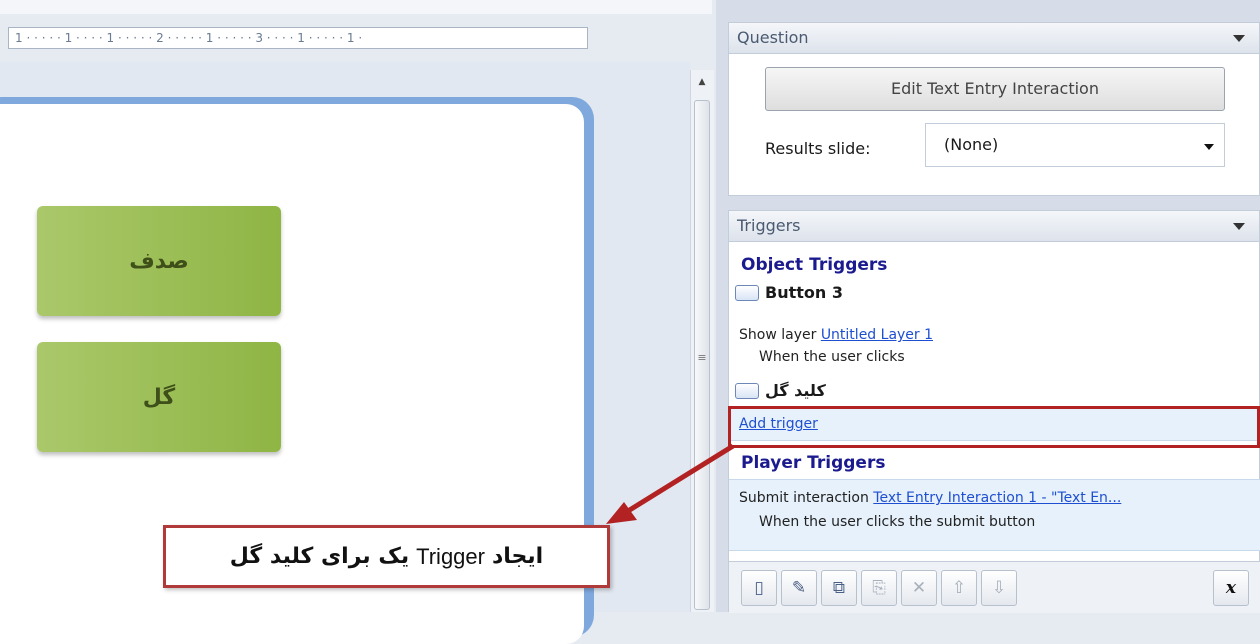 The image size is (1260, 644). Describe the element at coordinates (839, 588) in the screenshot. I see `copy-icon: ⧉` at that location.